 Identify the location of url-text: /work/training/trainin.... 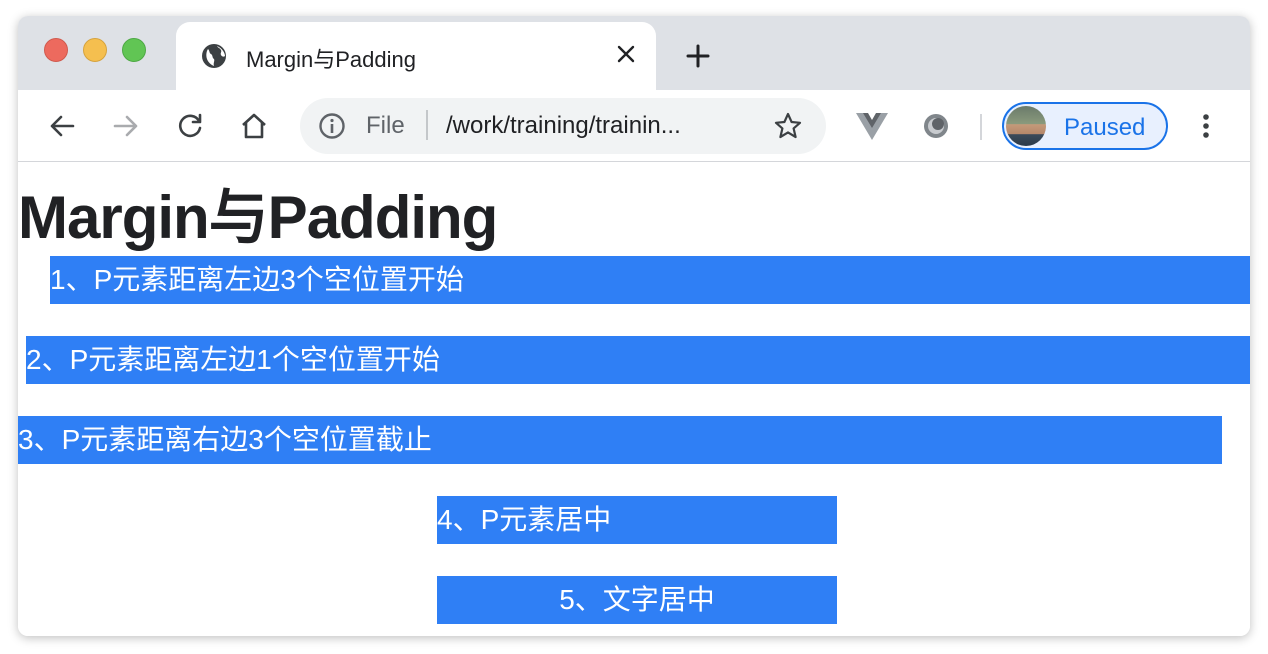
(597, 126).